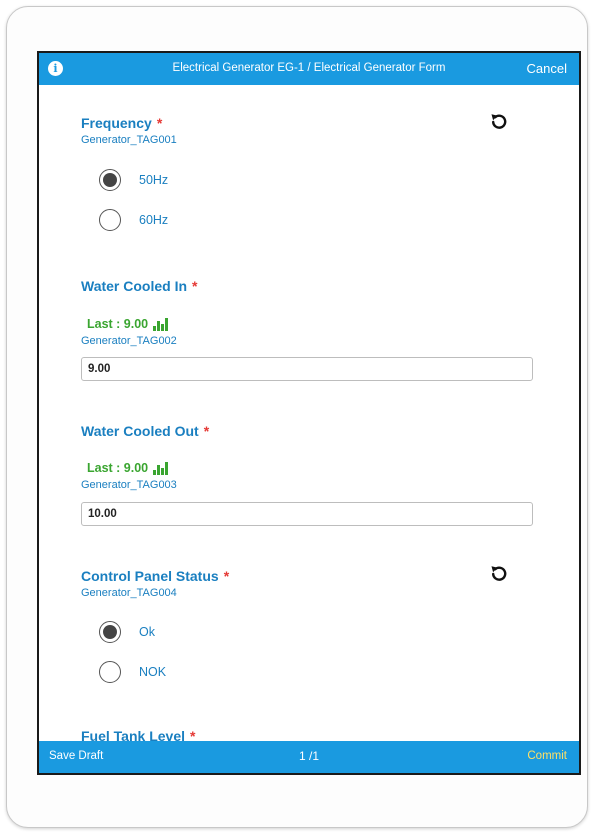  Describe the element at coordinates (129, 593) in the screenshot. I see `control-panel-tag: Generator_TAG004` at that location.